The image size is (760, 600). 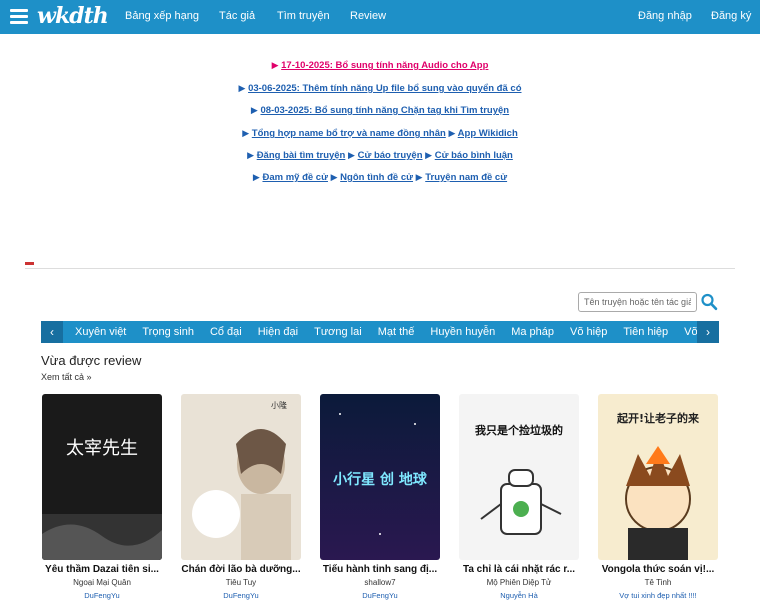 I want to click on link-report-comment: Cử báo bình luận, so click(x=474, y=155).